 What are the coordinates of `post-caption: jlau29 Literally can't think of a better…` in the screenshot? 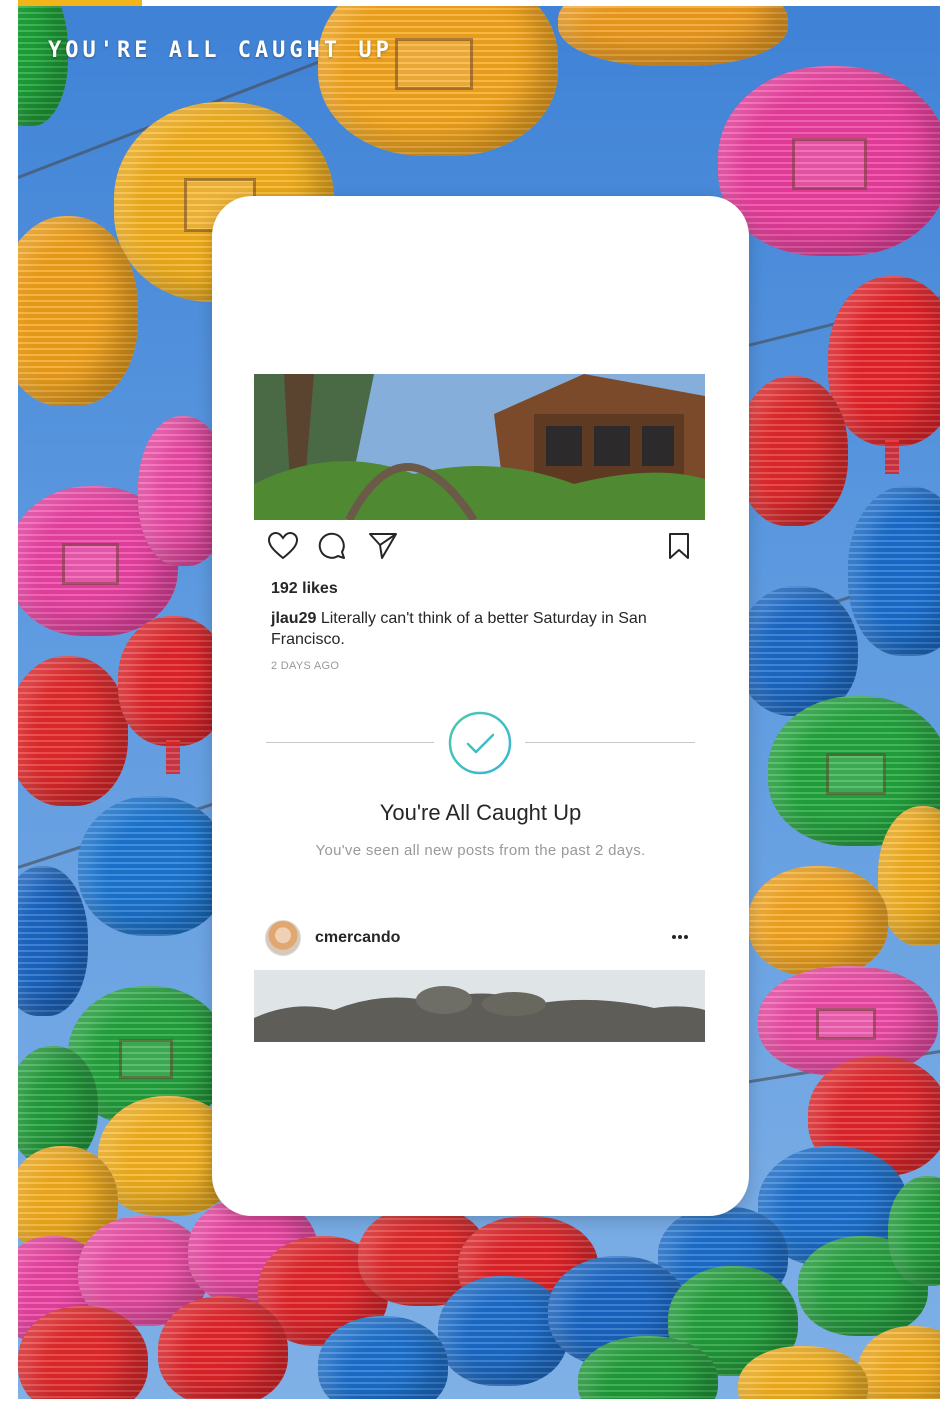 It's located at (486, 629).